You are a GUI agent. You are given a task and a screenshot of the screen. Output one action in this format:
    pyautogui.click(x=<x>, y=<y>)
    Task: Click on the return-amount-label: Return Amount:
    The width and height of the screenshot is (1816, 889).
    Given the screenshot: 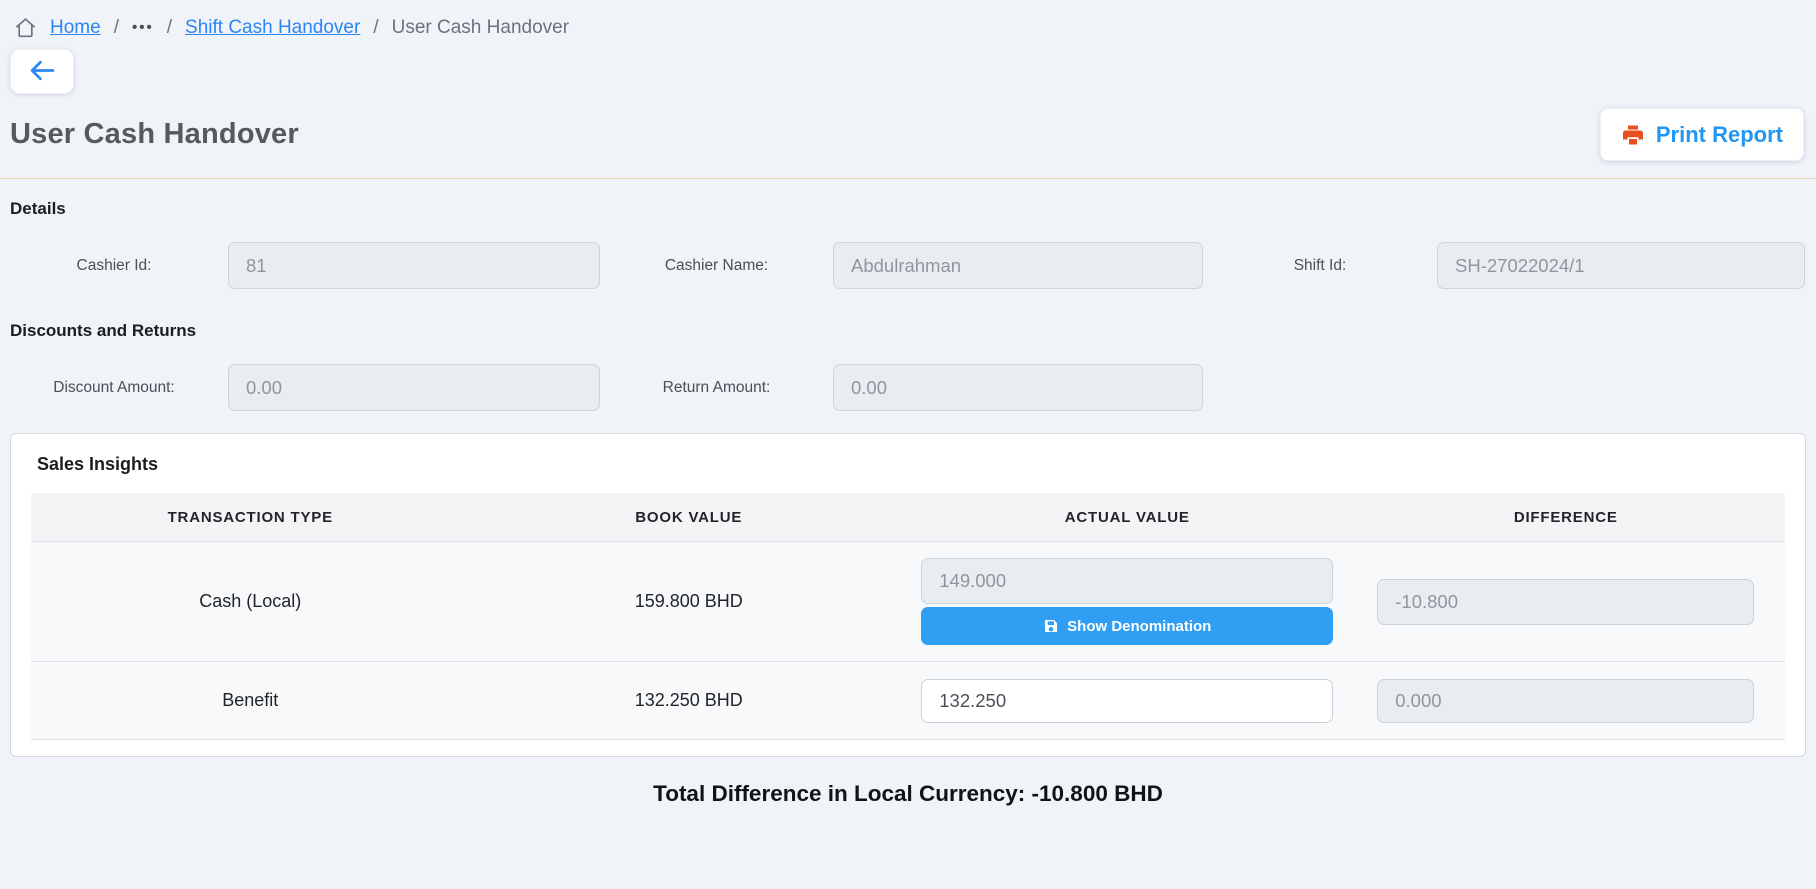 What is the action you would take?
    pyautogui.click(x=716, y=387)
    